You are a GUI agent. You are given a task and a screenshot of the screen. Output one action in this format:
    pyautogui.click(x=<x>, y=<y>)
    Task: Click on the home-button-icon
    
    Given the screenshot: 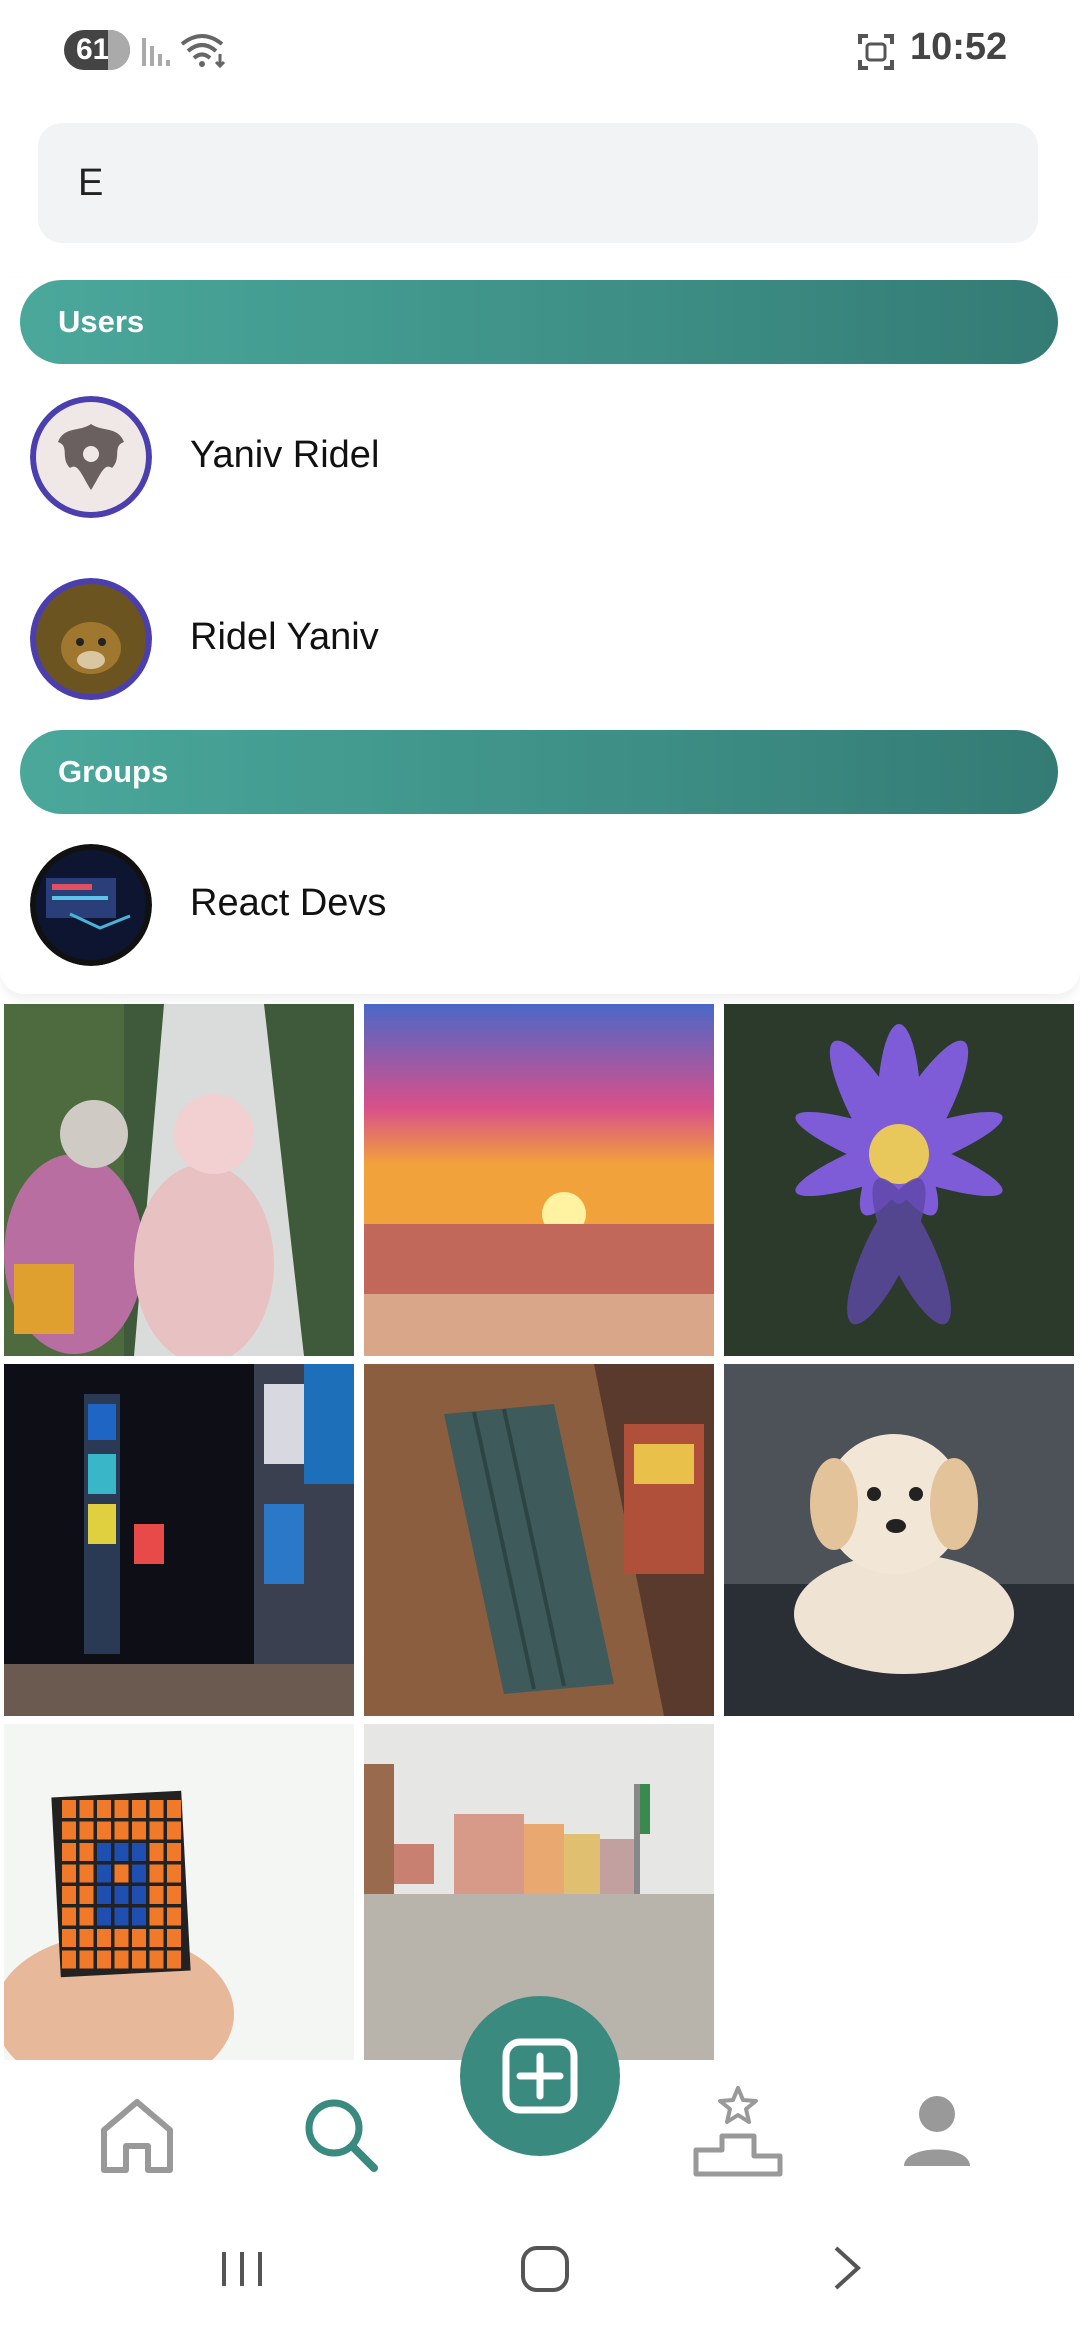 What is the action you would take?
    pyautogui.click(x=545, y=2268)
    